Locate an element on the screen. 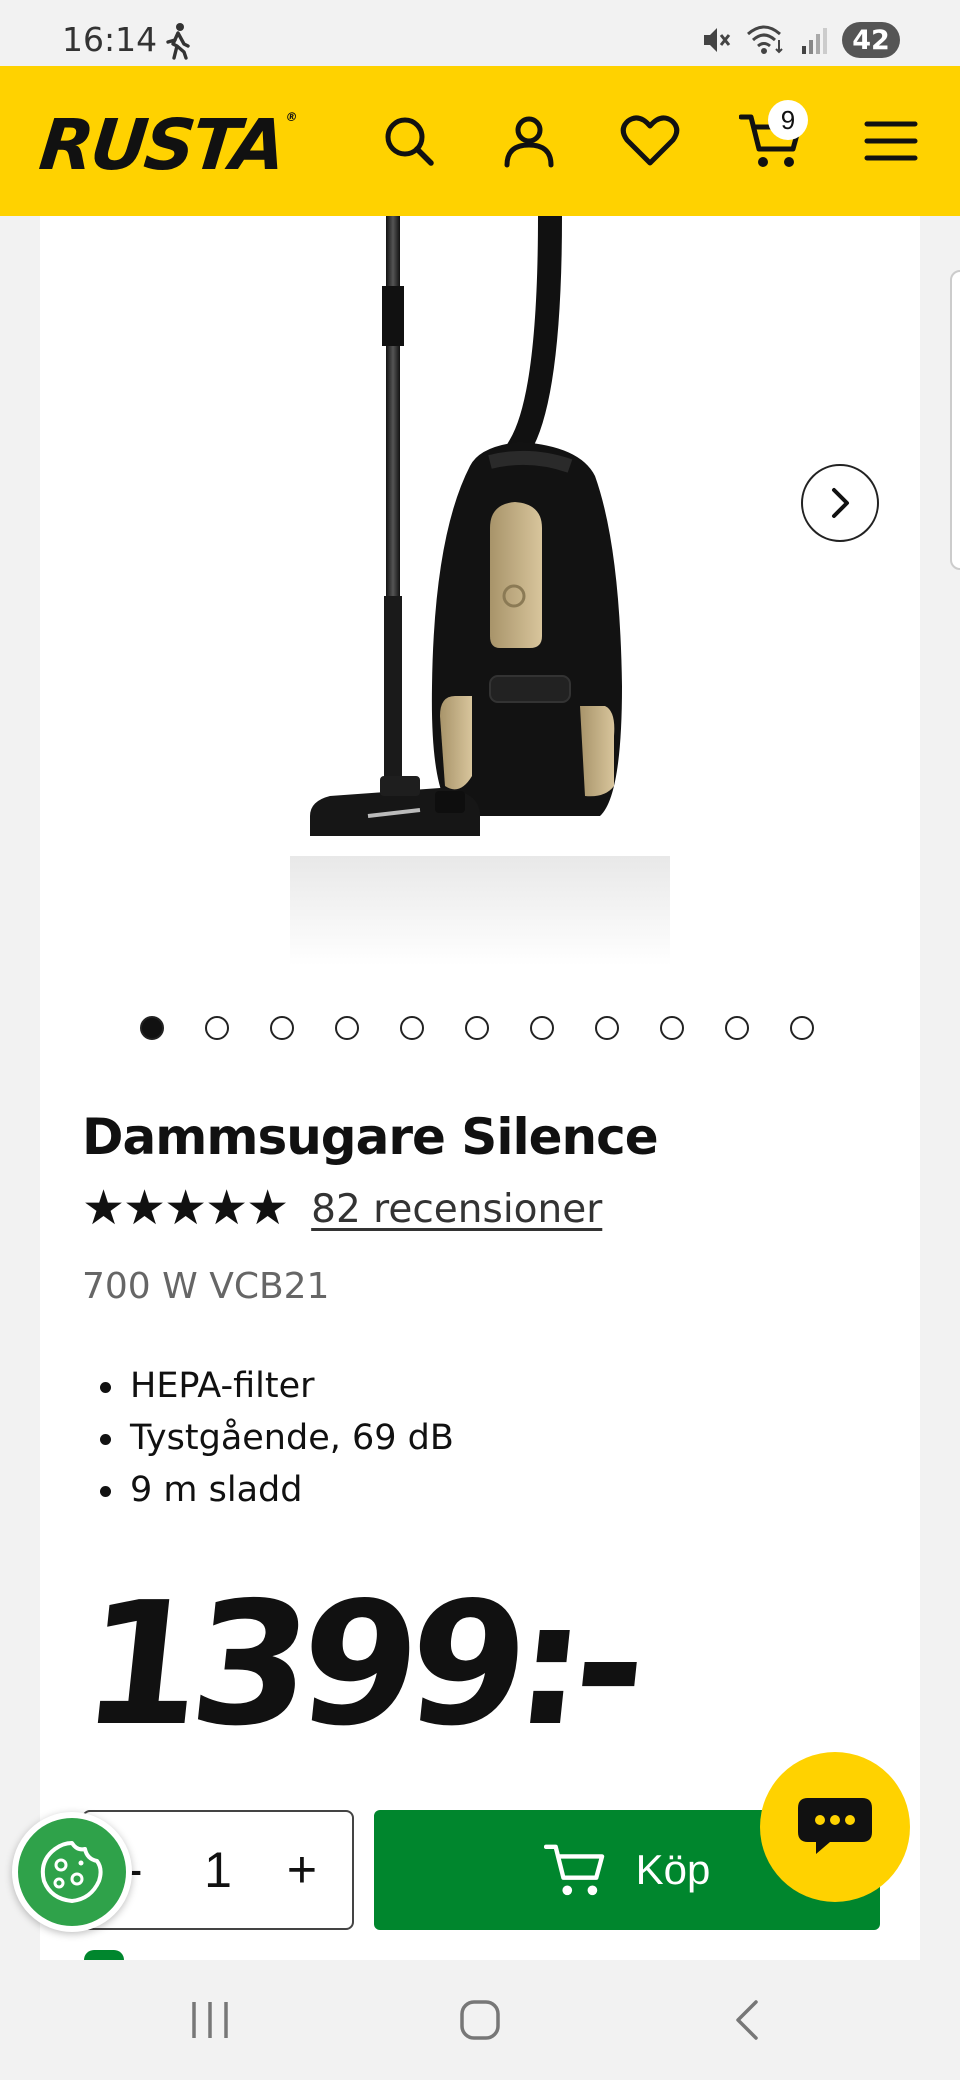  cookie-icon is located at coordinates (71, 1872).